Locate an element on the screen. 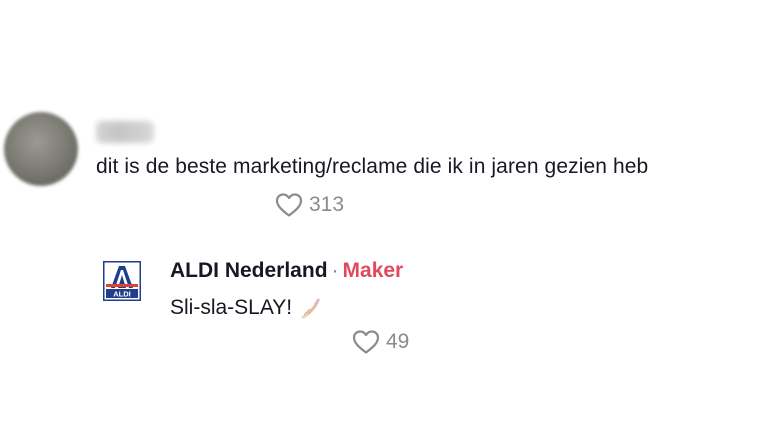 The width and height of the screenshot is (760, 427). comment-like-count: 313 is located at coordinates (327, 204).